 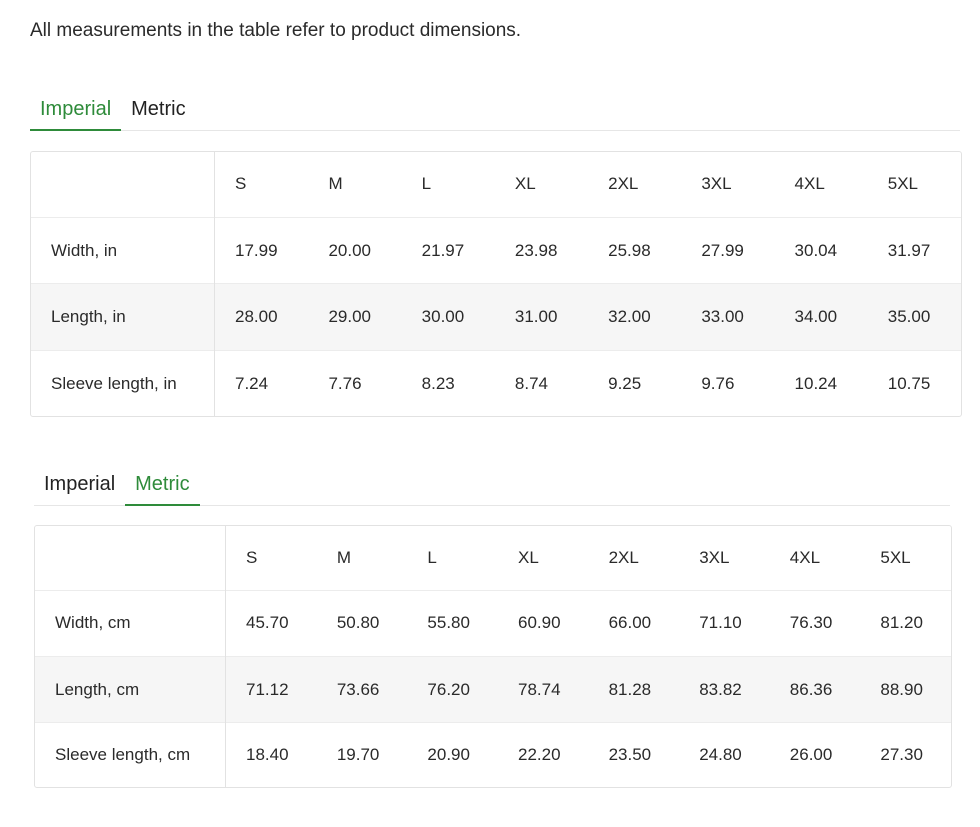 What do you see at coordinates (821, 383) in the screenshot?
I see `cell-value: 10.24` at bounding box center [821, 383].